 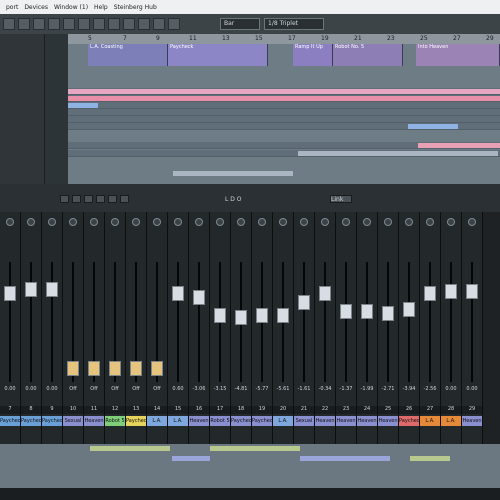 What do you see at coordinates (101, 7) in the screenshot?
I see `menu-item-help: Help` at bounding box center [101, 7].